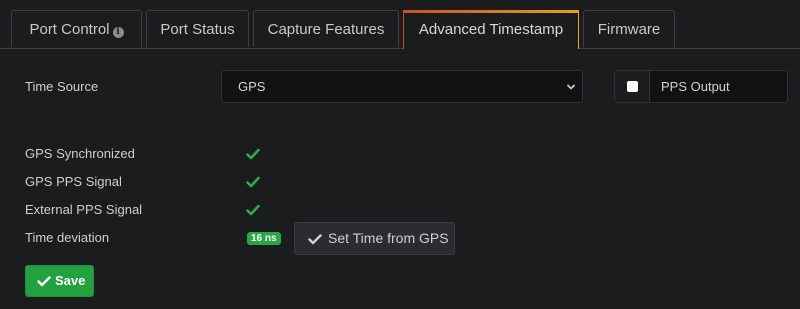 Image resolution: width=800 pixels, height=309 pixels. Describe the element at coordinates (695, 86) in the screenshot. I see `pps-output-label: PPS Output` at that location.